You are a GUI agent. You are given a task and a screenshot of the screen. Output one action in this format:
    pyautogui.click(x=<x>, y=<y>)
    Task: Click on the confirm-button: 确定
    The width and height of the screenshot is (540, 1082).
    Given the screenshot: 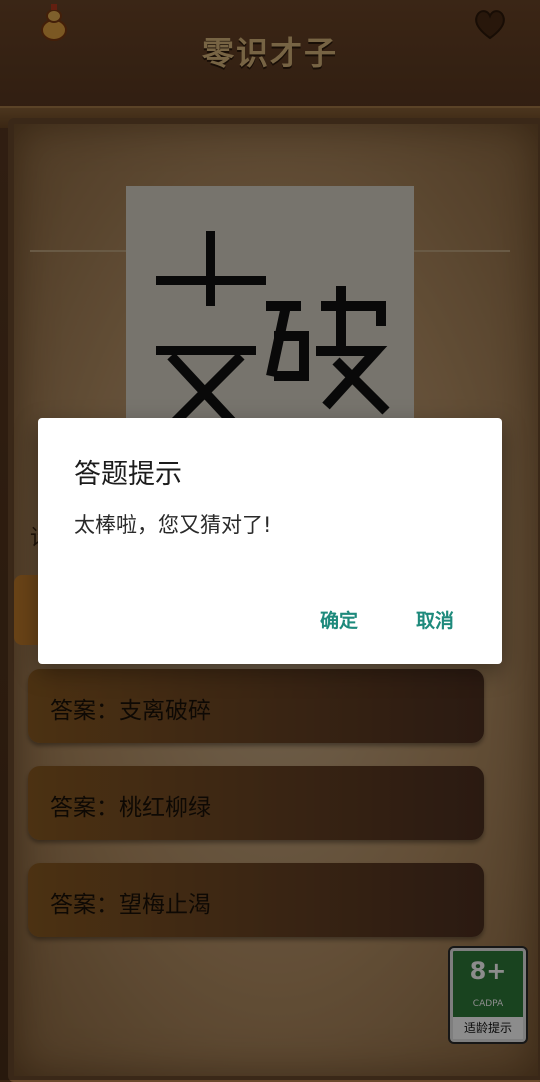 What is the action you would take?
    pyautogui.click(x=339, y=619)
    